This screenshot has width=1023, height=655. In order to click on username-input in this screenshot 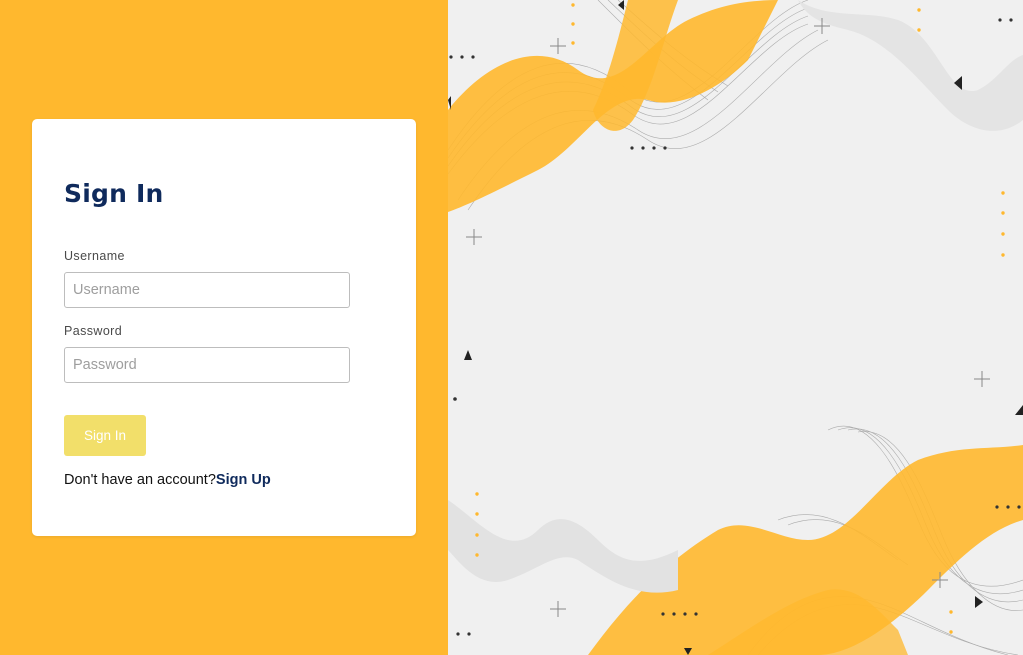, I will do `click(207, 290)`.